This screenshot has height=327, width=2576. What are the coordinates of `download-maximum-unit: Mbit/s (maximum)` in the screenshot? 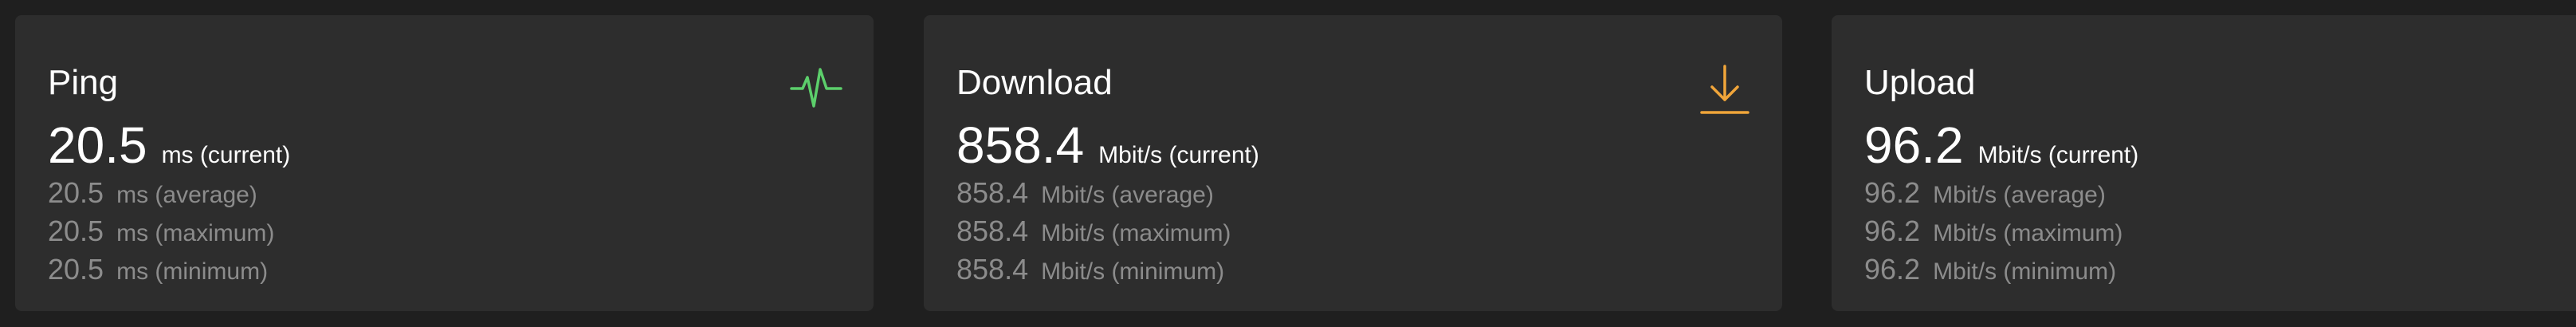 It's located at (1136, 233).